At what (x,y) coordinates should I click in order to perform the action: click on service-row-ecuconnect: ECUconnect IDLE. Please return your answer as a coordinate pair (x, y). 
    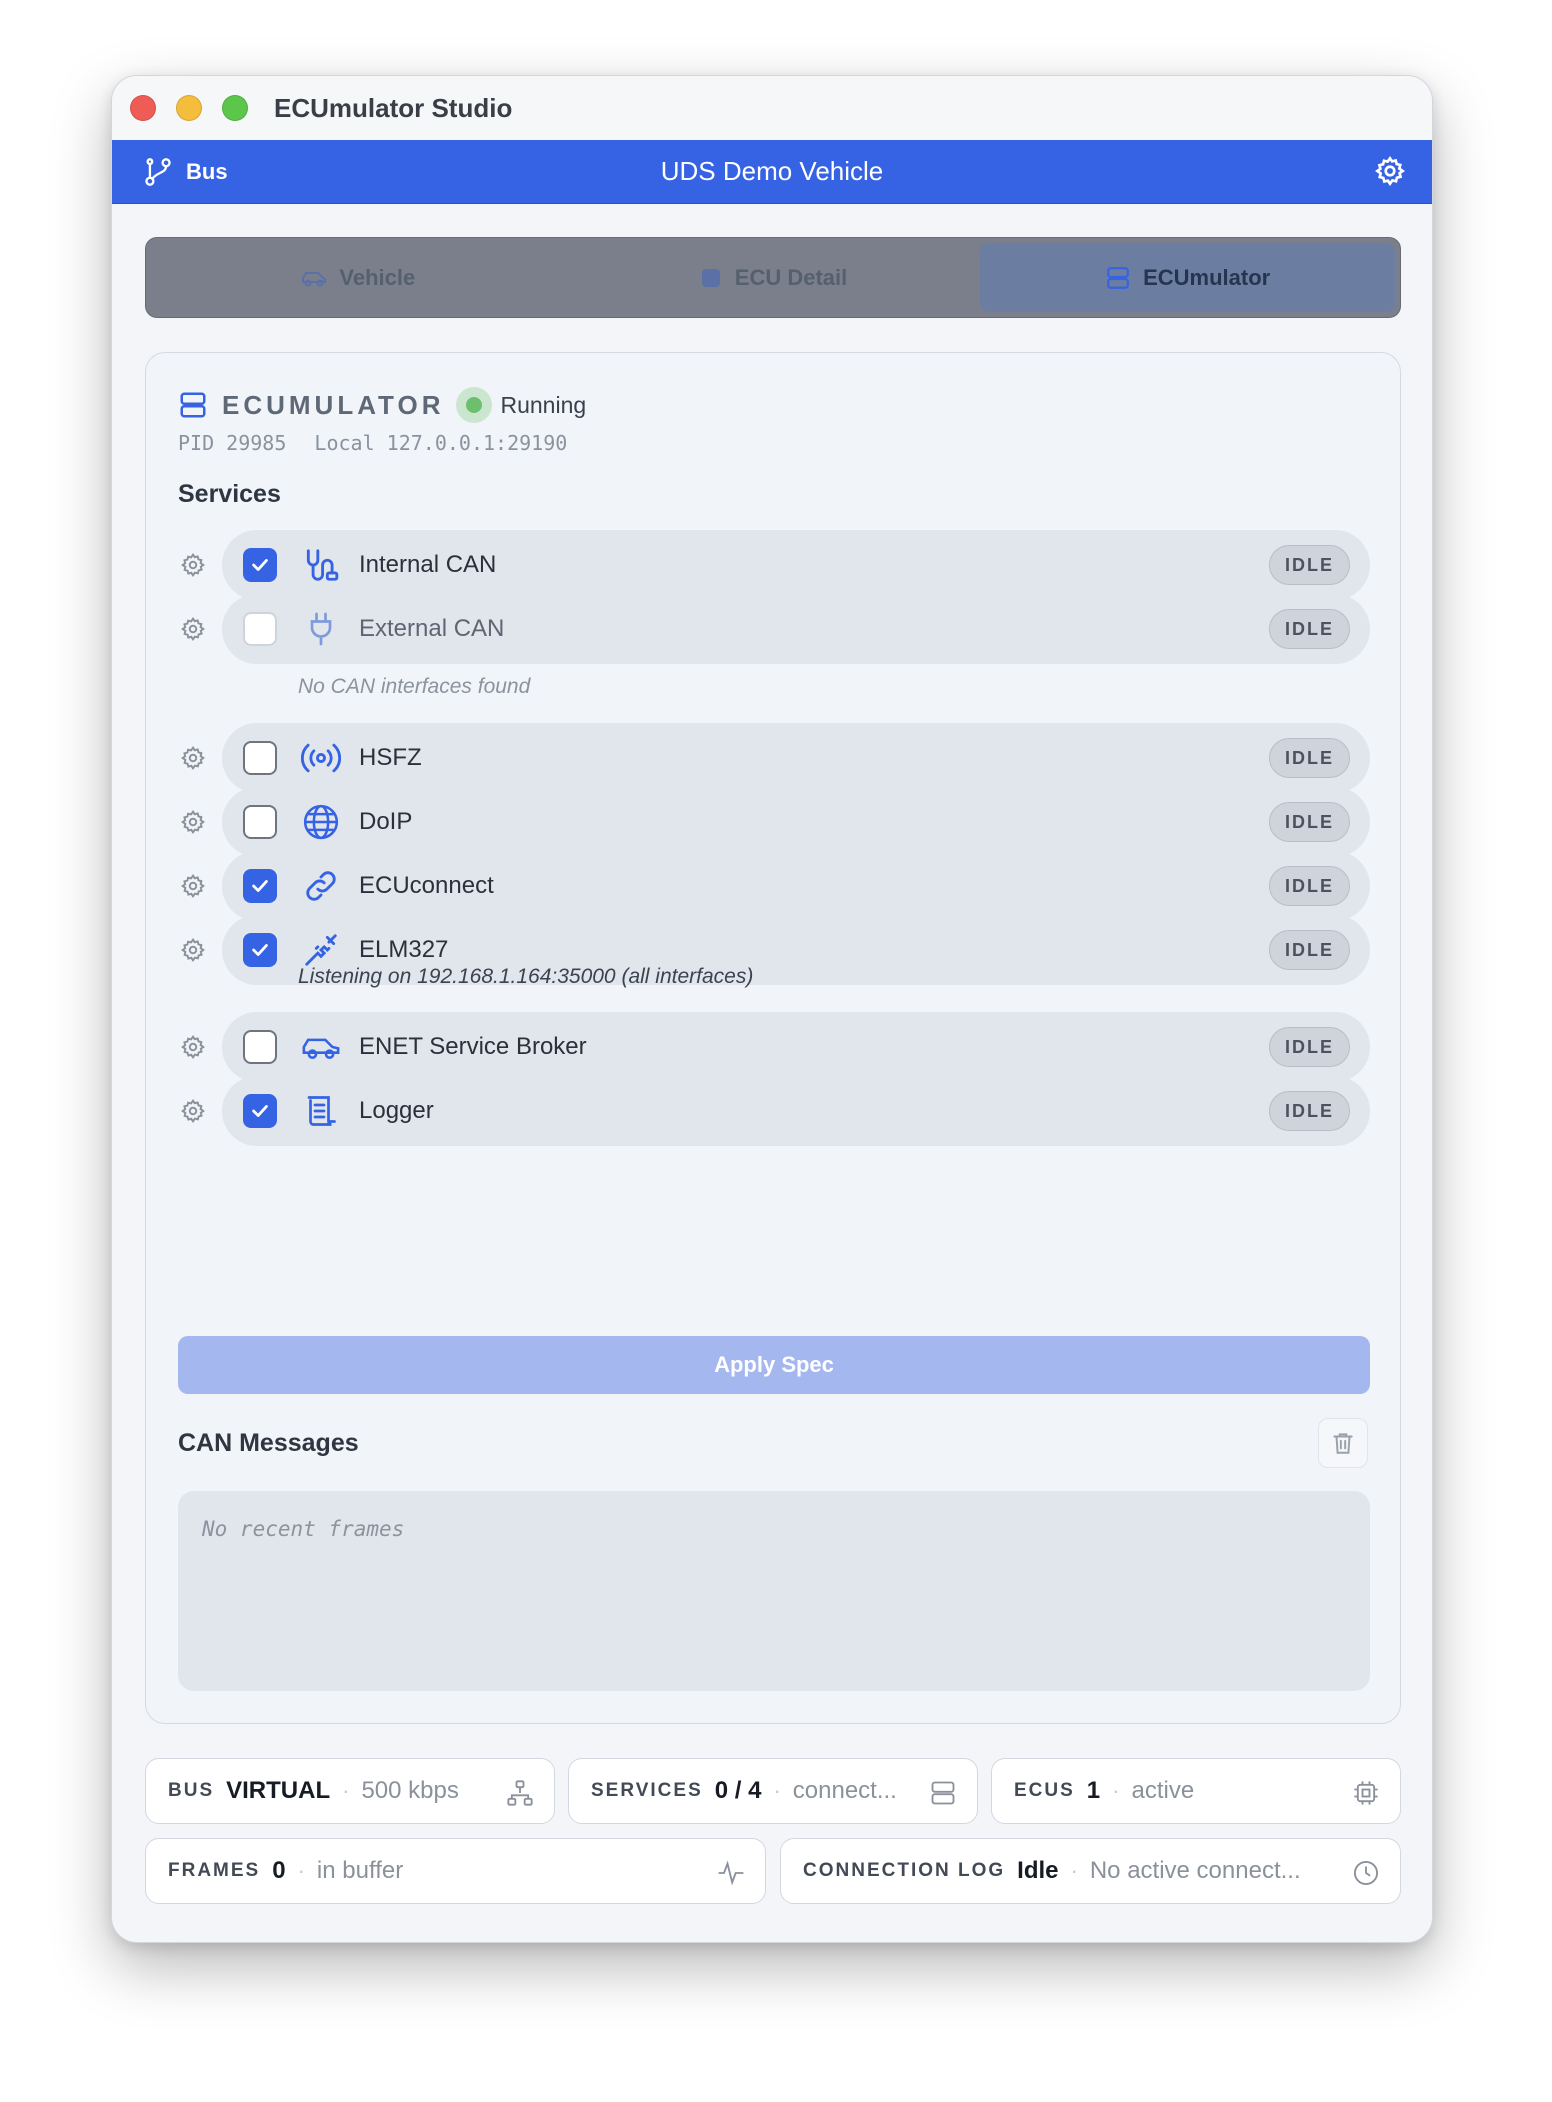
    Looking at the image, I should click on (774, 886).